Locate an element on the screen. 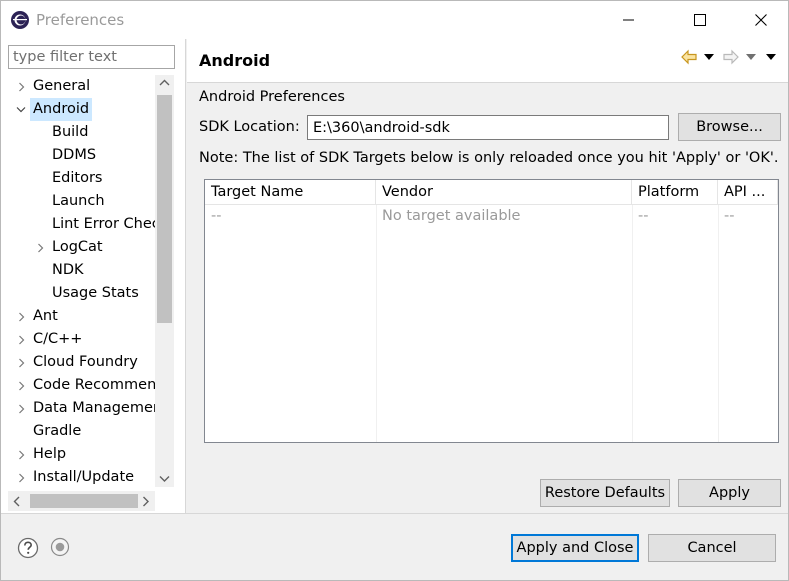 This screenshot has width=789, height=581. tree-item: Gradle is located at coordinates (81, 431).